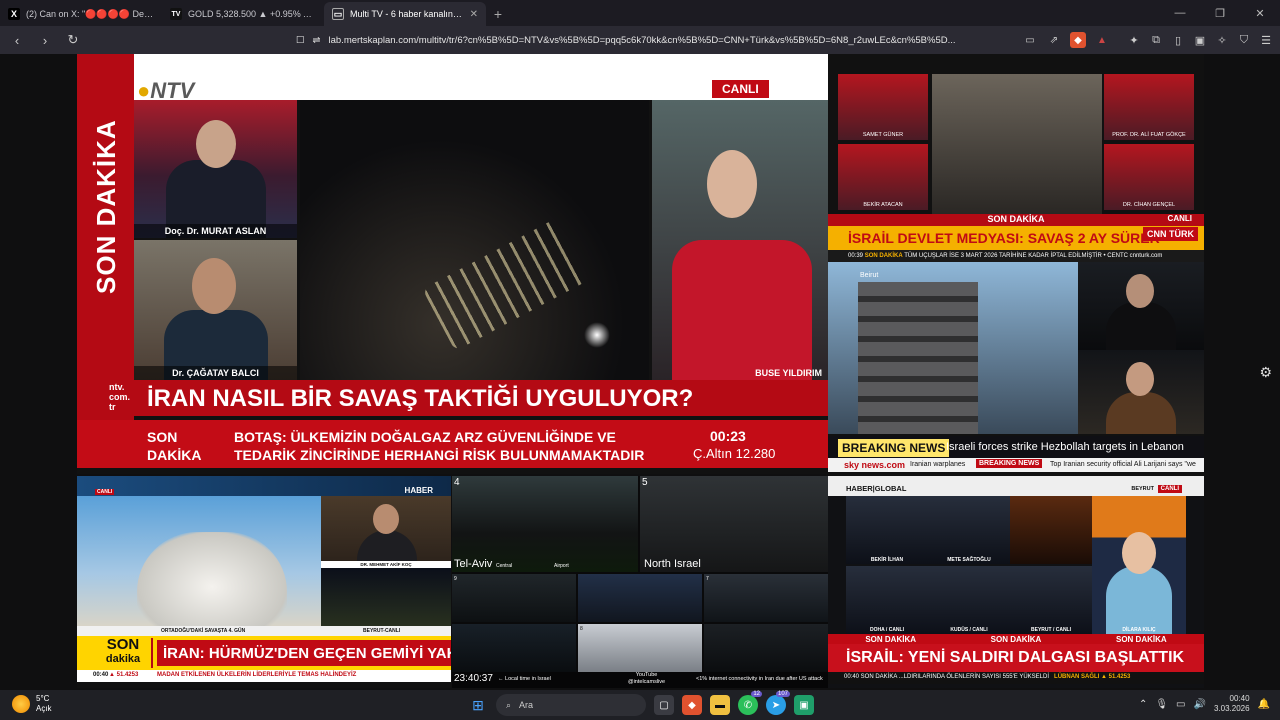 This screenshot has width=1280, height=720. Describe the element at coordinates (1200, 704) in the screenshot. I see `volume-icon: 🔊` at that location.